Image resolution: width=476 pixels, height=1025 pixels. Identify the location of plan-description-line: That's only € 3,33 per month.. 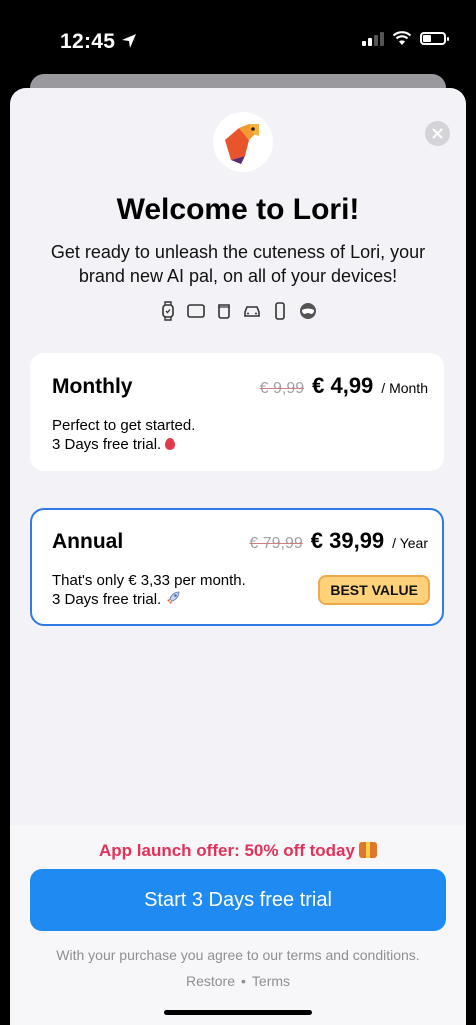
(149, 580).